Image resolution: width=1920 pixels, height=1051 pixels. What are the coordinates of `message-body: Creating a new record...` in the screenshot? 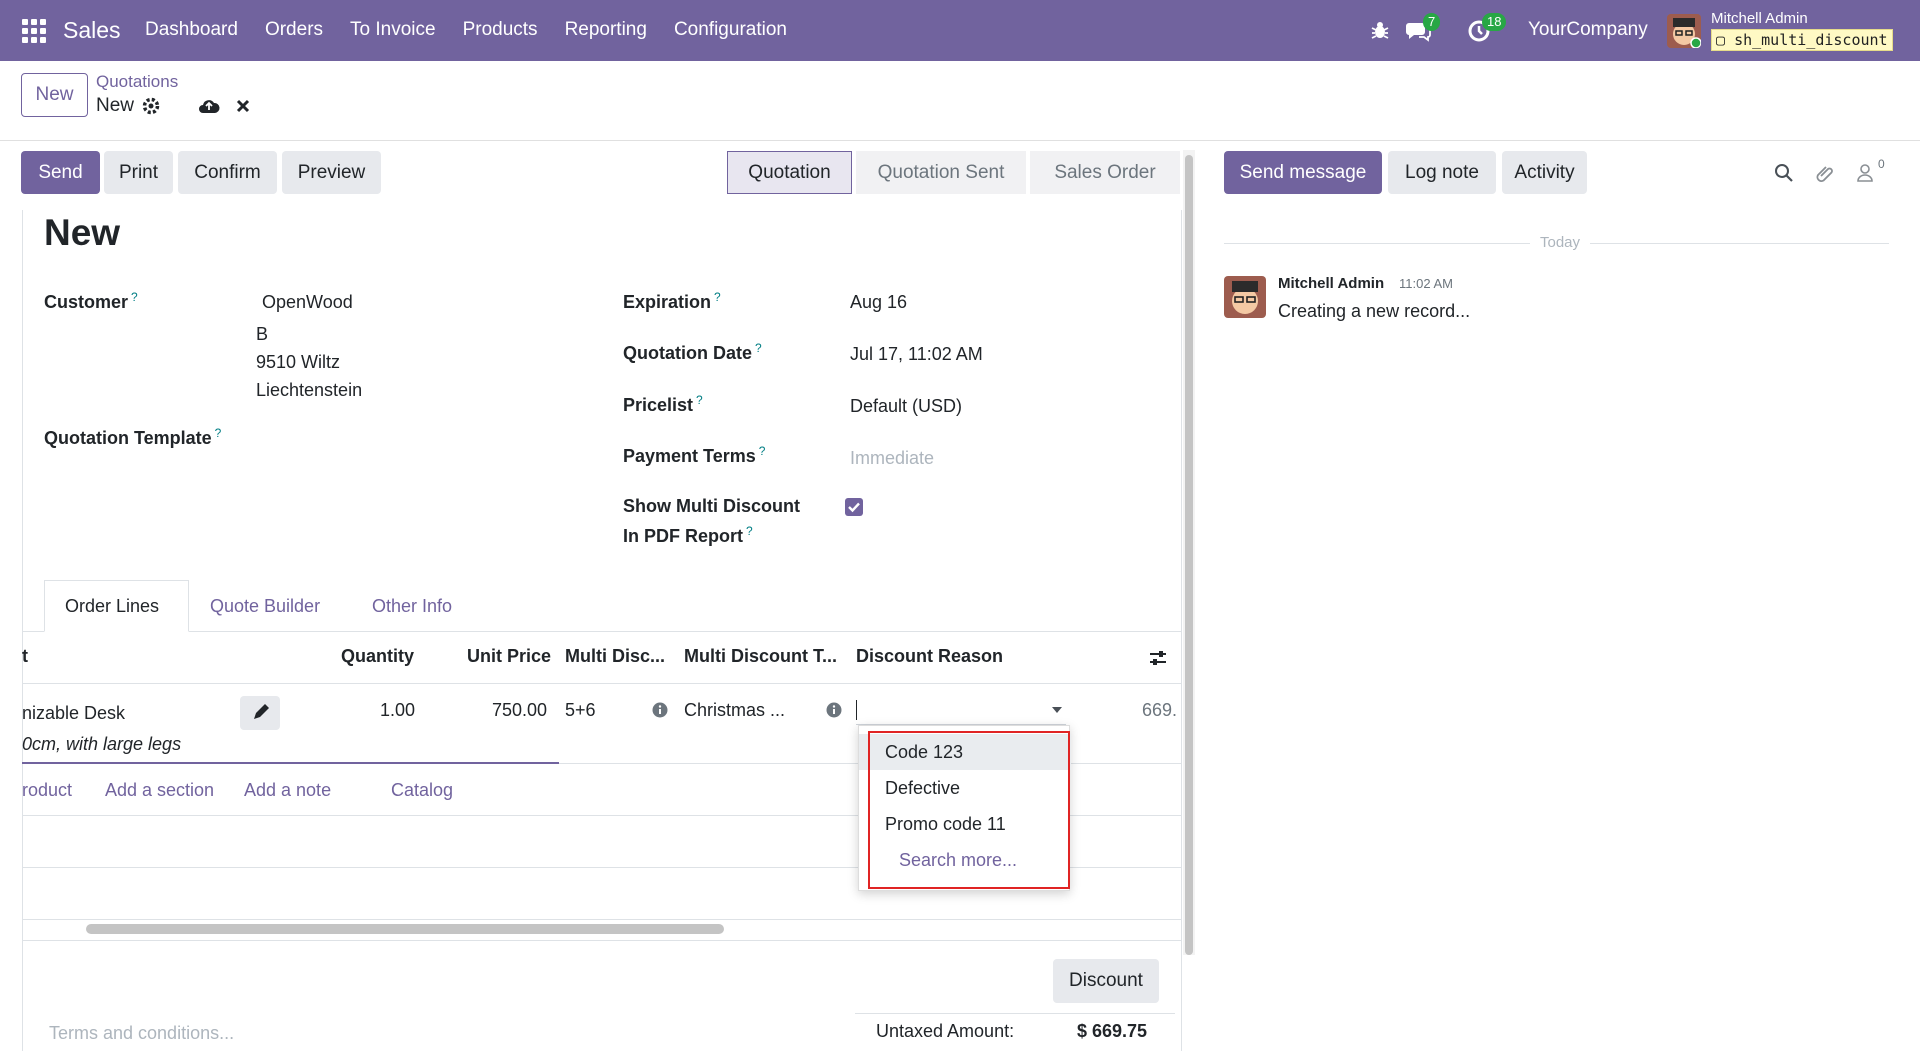 It's located at (1374, 311).